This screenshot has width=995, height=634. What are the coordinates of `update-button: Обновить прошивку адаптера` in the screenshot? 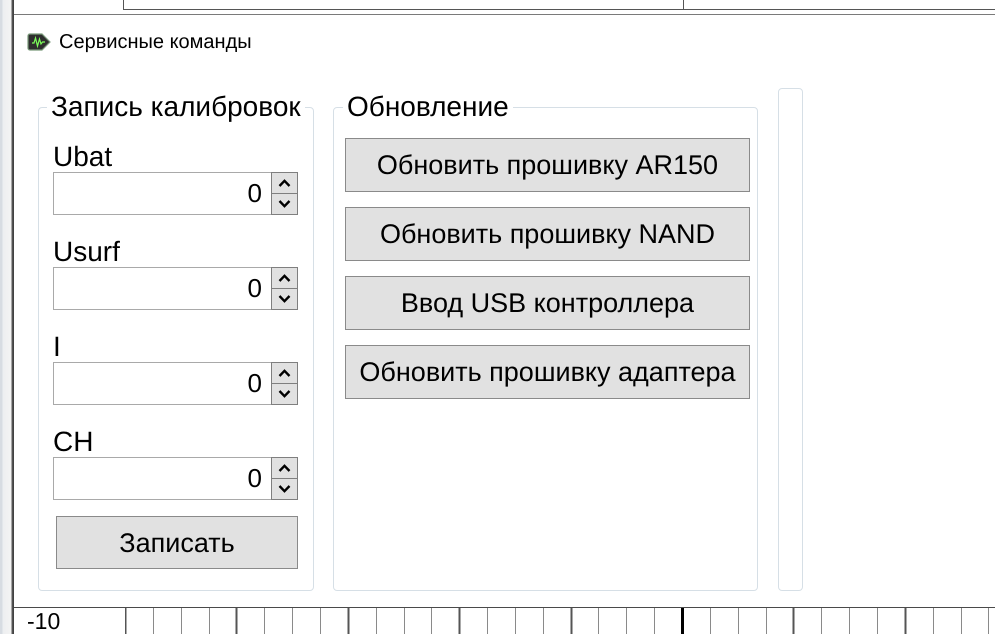 It's located at (547, 372).